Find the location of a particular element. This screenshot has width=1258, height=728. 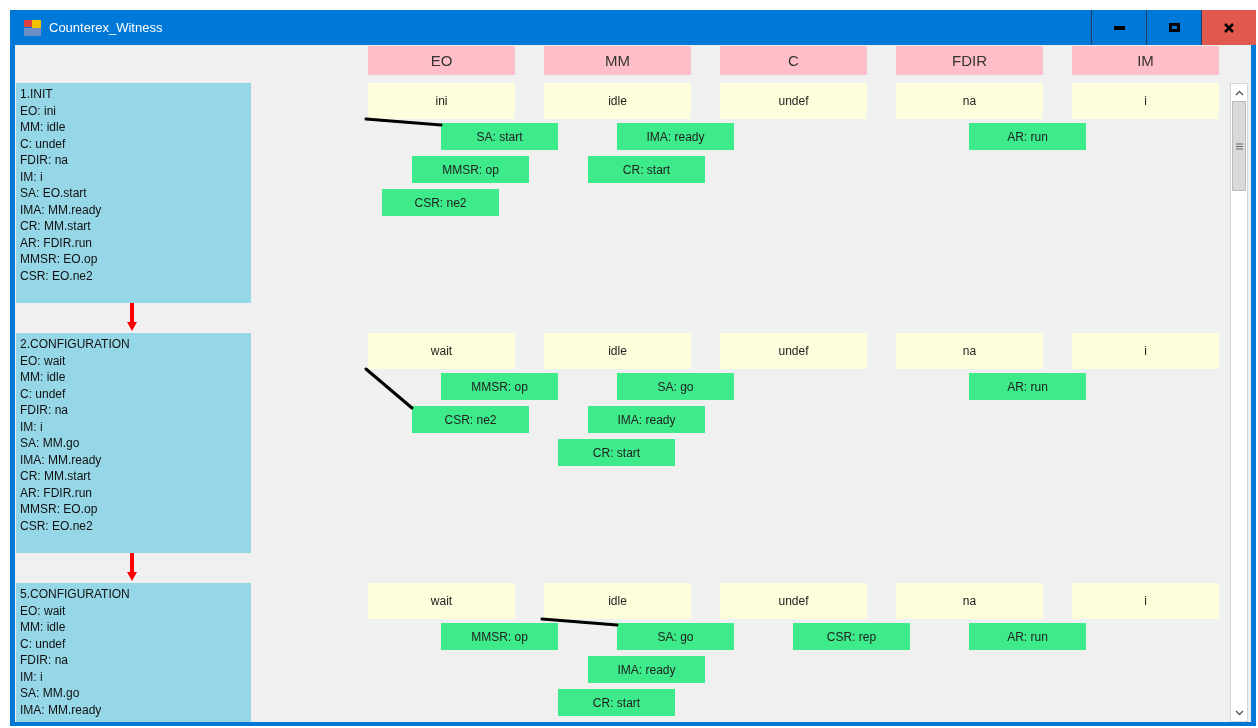

scrollbar is located at coordinates (1239, 402).